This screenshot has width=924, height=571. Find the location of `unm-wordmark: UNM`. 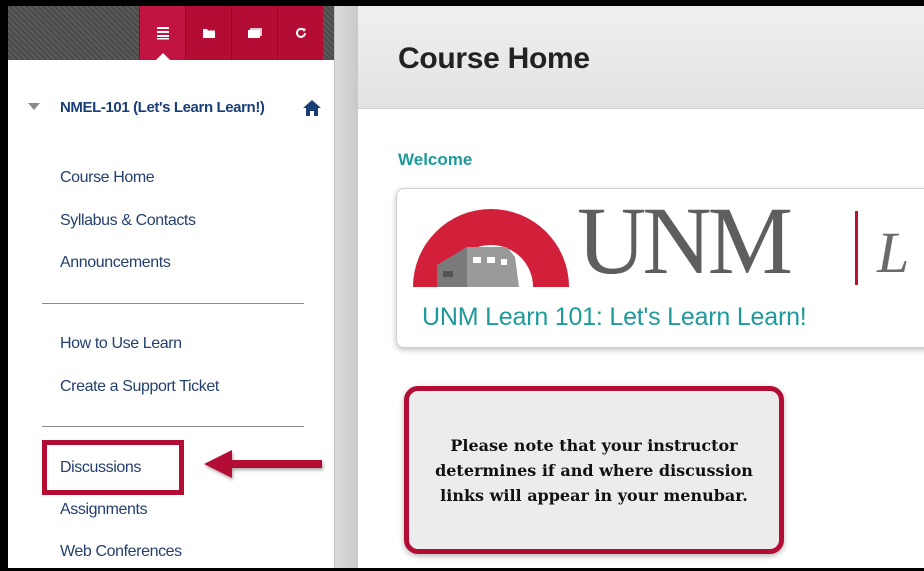

unm-wordmark: UNM is located at coordinates (685, 240).